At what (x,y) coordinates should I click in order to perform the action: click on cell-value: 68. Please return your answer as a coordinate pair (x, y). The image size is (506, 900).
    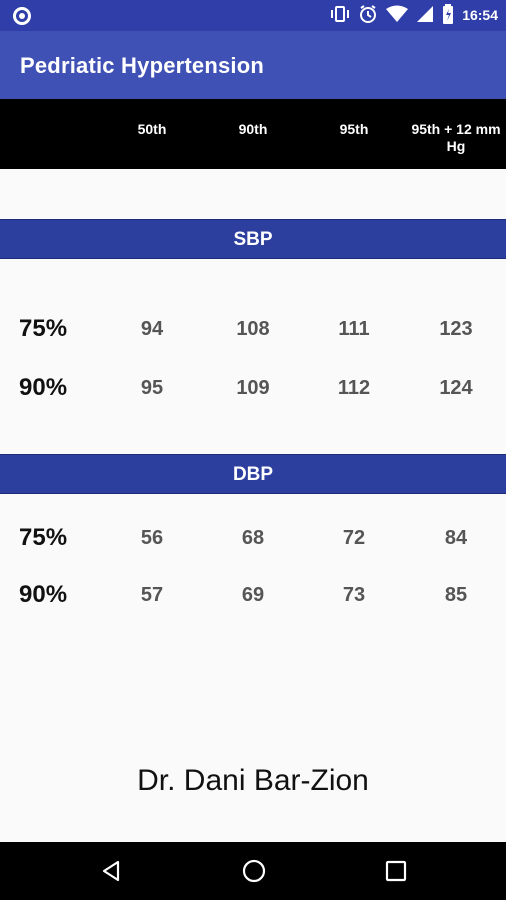
    Looking at the image, I should click on (253, 538).